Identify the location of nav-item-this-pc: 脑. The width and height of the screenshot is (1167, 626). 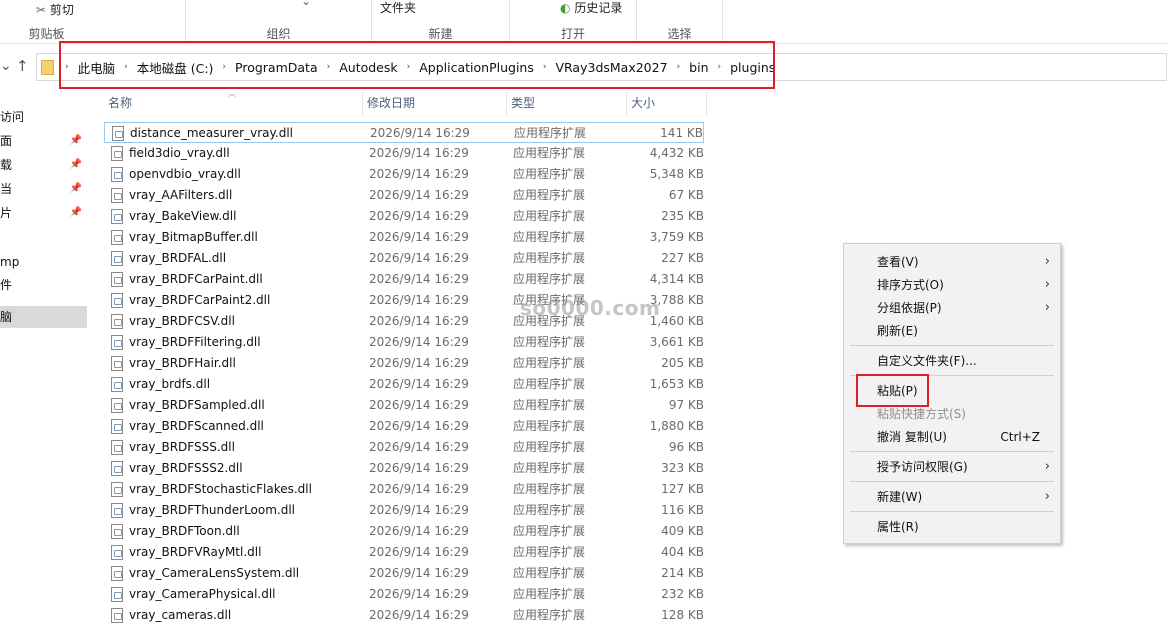
(43, 317).